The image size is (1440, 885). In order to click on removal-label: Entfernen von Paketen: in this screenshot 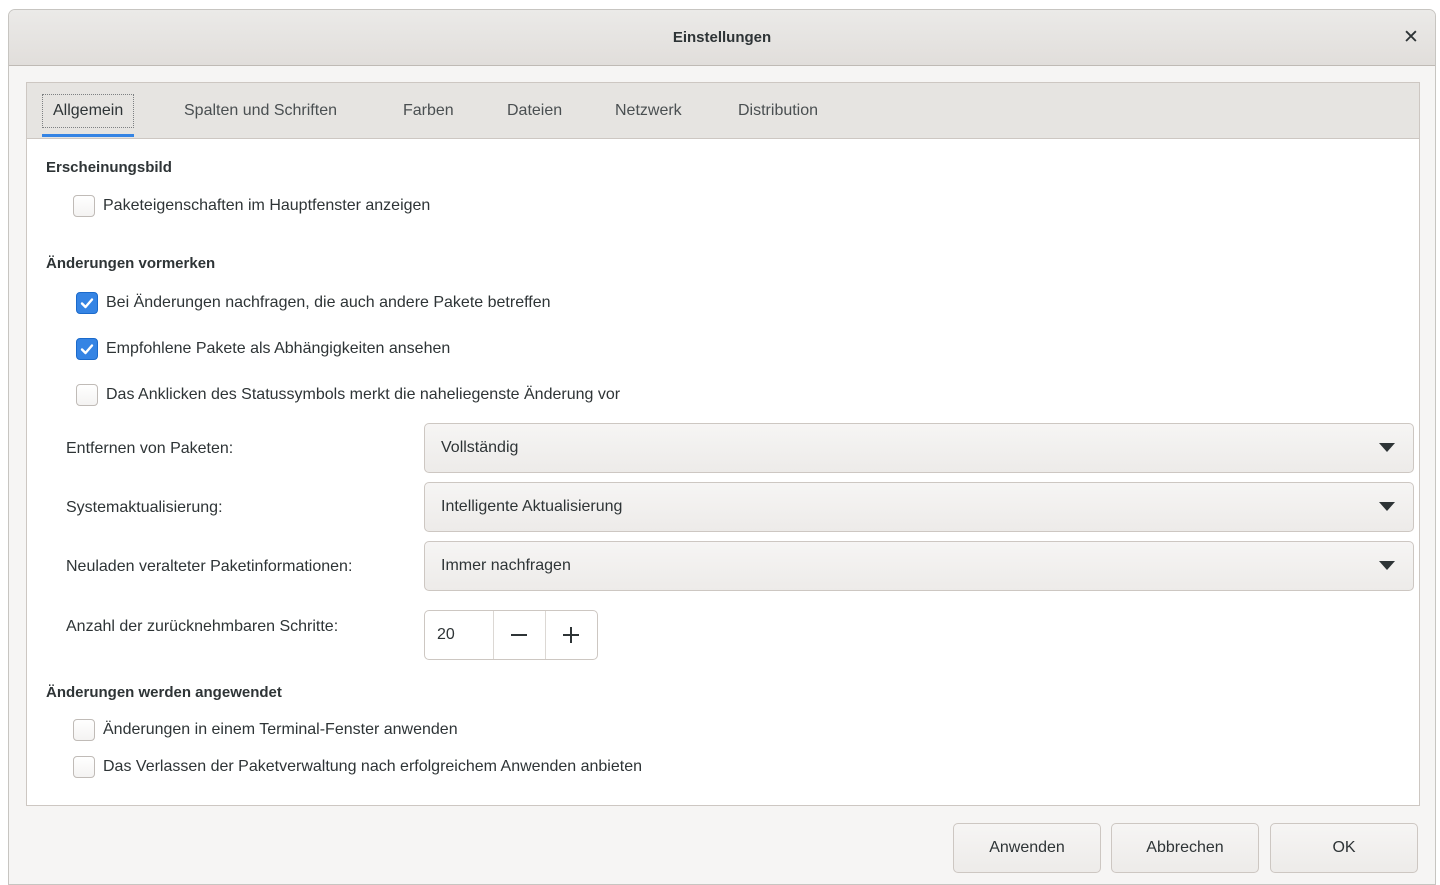, I will do `click(150, 448)`.